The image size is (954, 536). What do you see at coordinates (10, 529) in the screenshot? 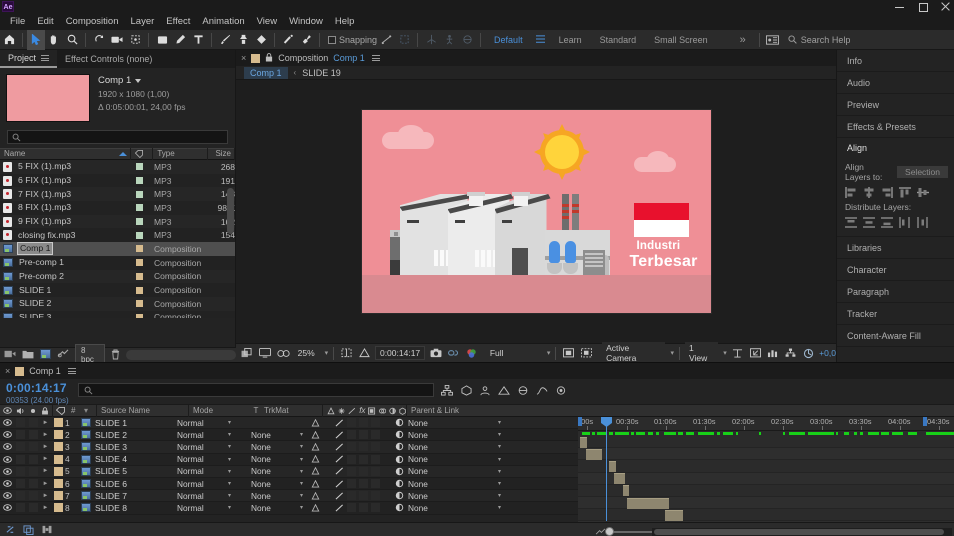
I see `toggle-switches-modes-icon` at bounding box center [10, 529].